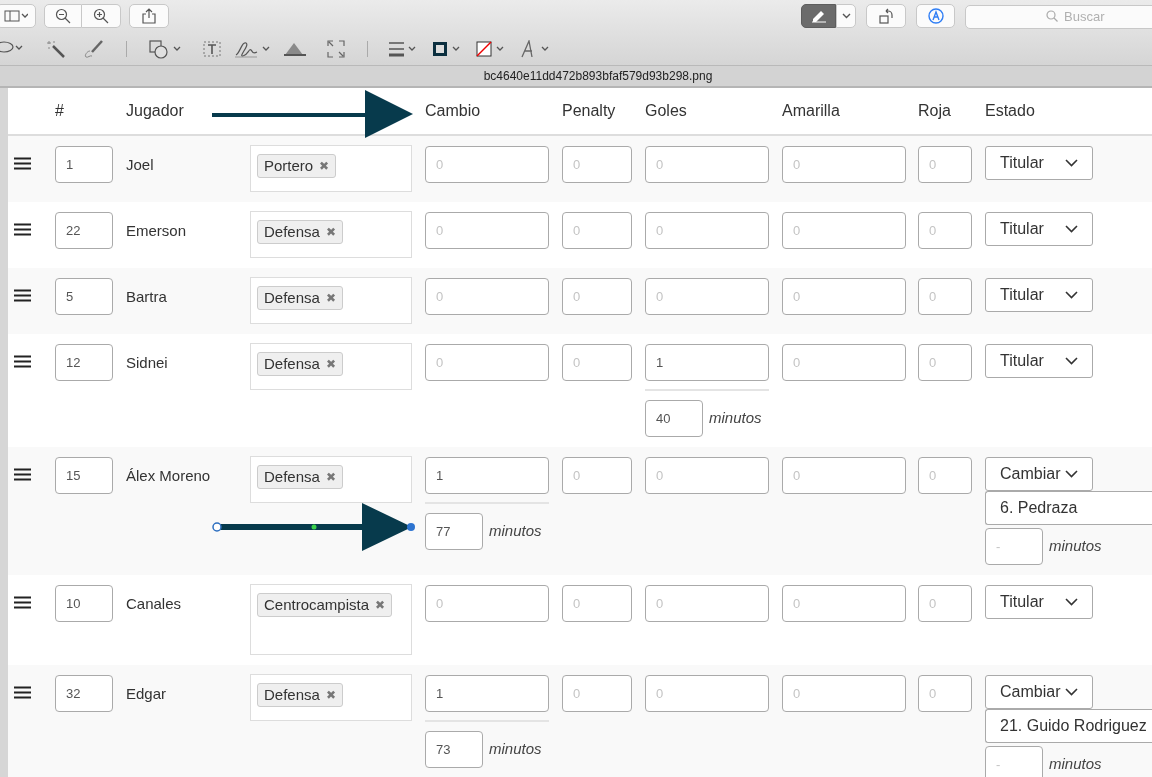  I want to click on player-name: Sidnei, so click(147, 362).